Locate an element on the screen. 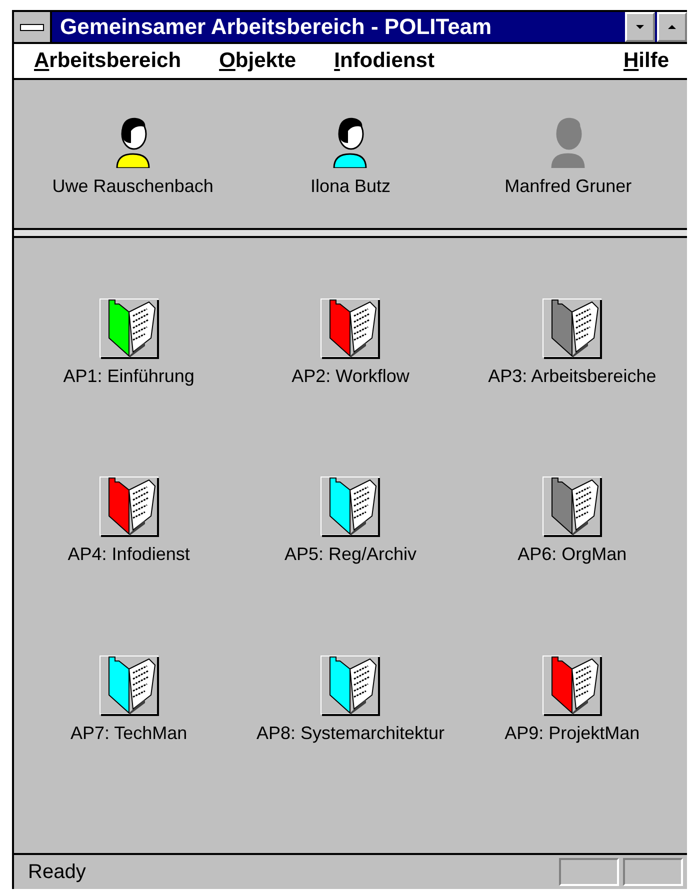 The image size is (689, 891). folder-label: AP9: ProjektMan is located at coordinates (572, 733).